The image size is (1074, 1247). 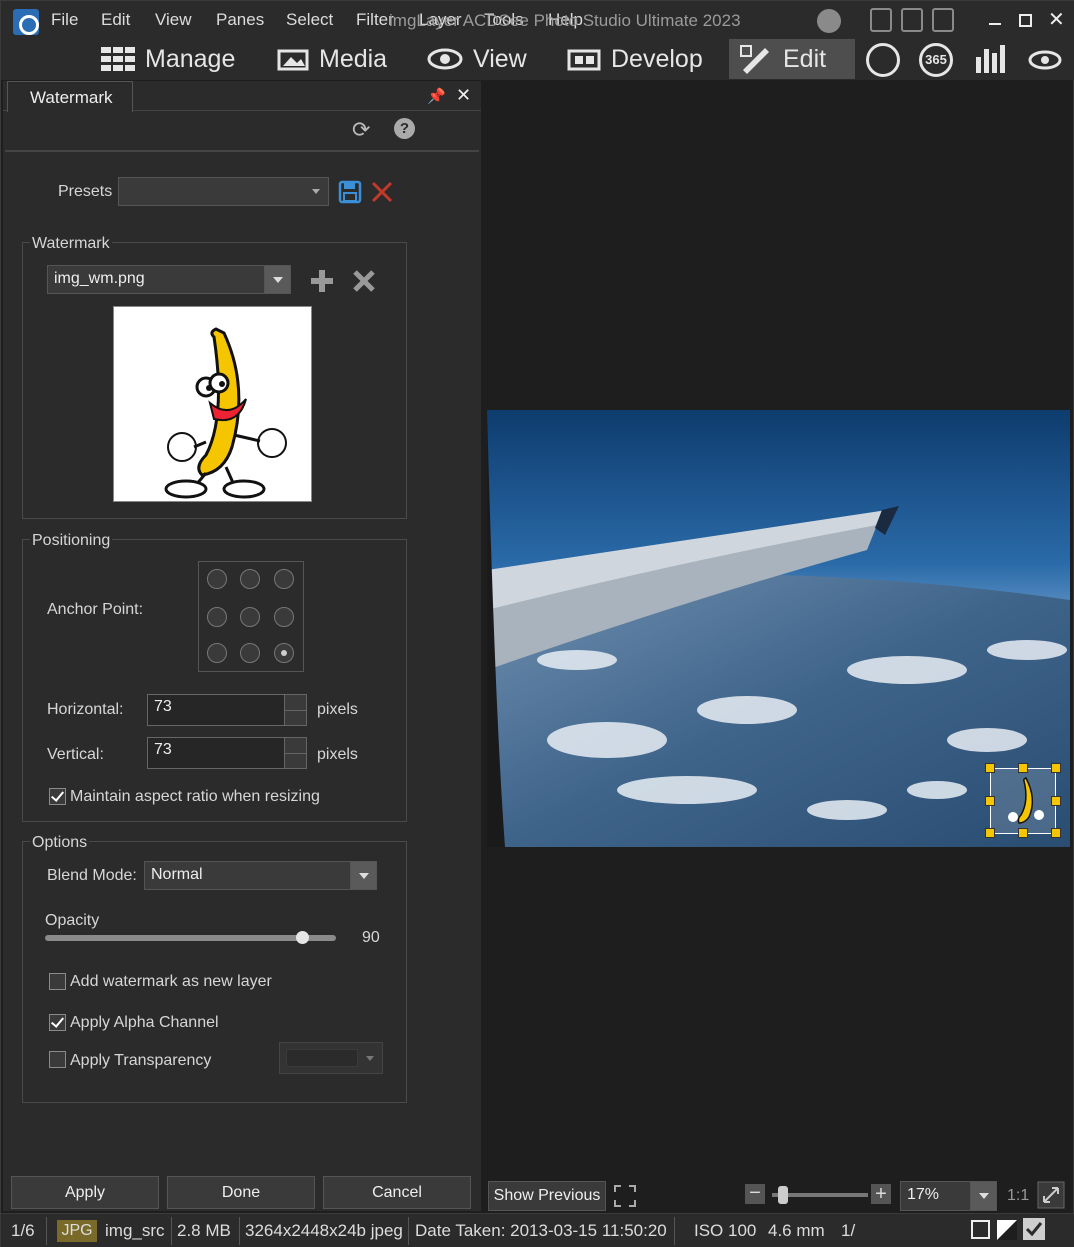 I want to click on mode-view-label: View, so click(x=500, y=58).